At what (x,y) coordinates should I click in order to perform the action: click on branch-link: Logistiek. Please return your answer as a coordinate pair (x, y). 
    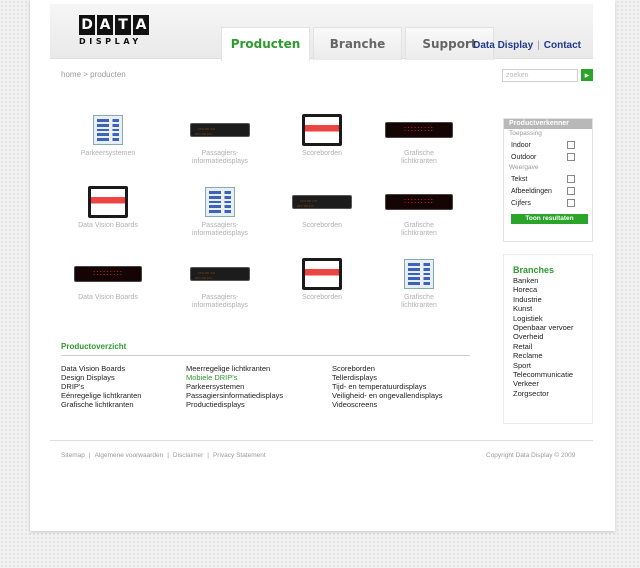
    Looking at the image, I should click on (552, 318).